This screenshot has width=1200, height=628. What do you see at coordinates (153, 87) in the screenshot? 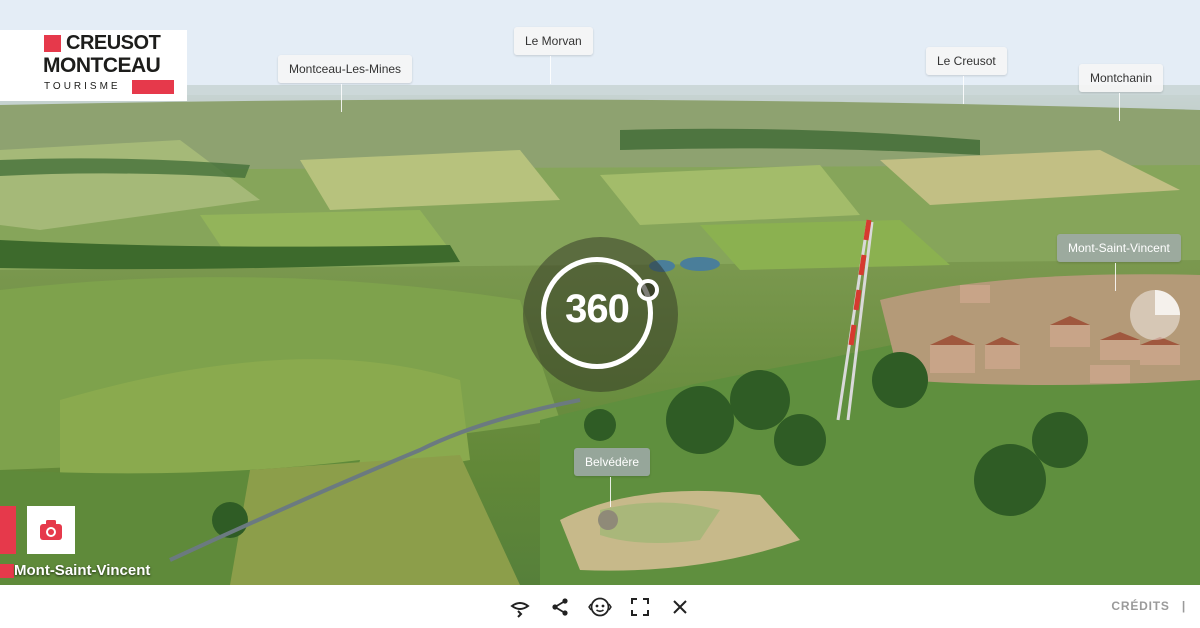
I see `logo-red-bar` at bounding box center [153, 87].